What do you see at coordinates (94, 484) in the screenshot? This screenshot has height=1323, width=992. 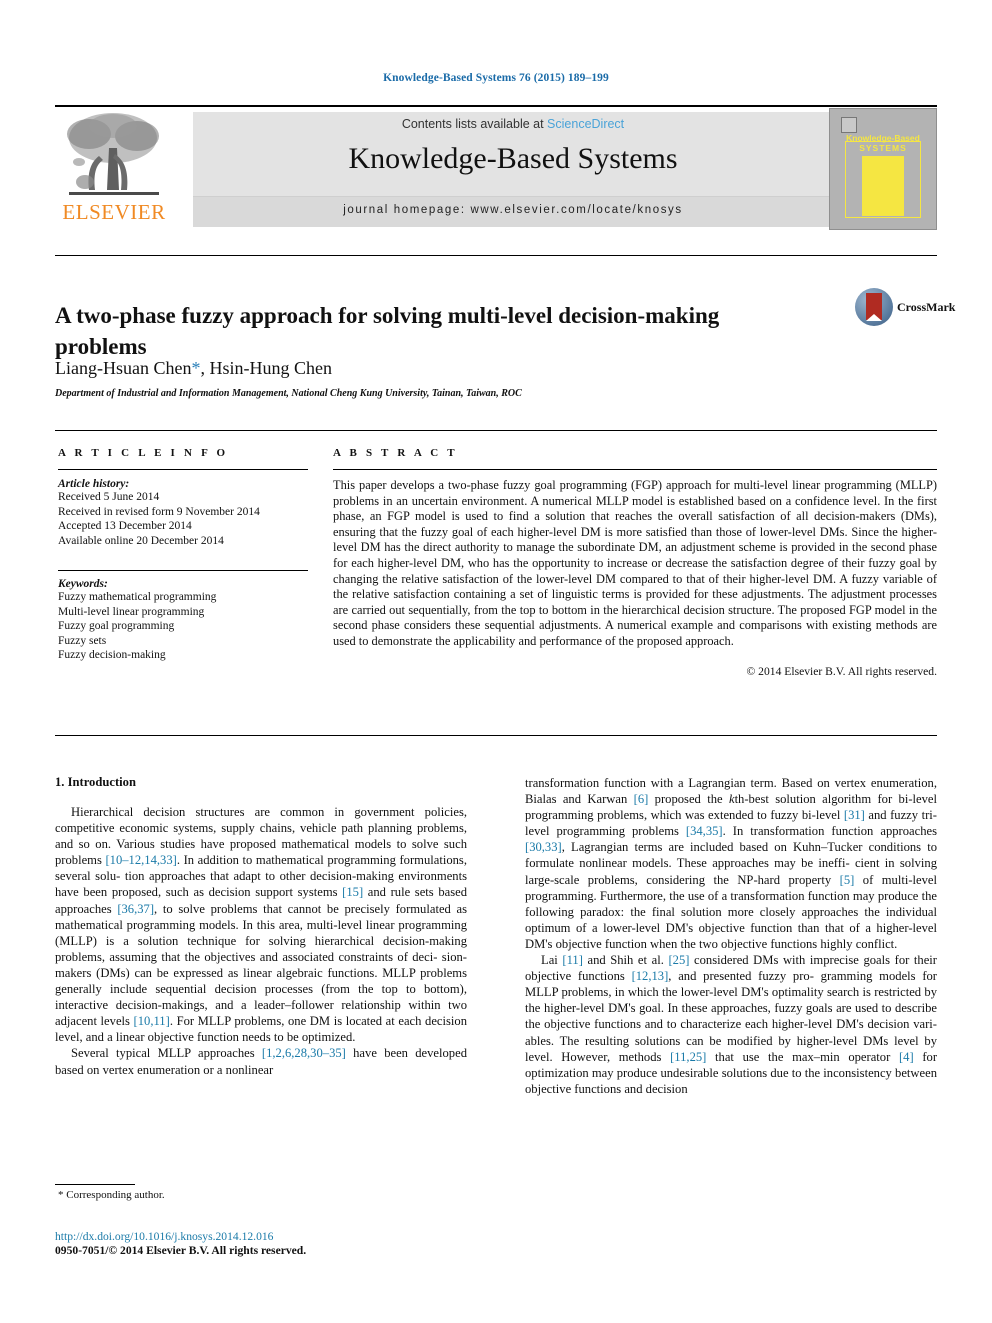 I see `article-history-heading: Article history:` at bounding box center [94, 484].